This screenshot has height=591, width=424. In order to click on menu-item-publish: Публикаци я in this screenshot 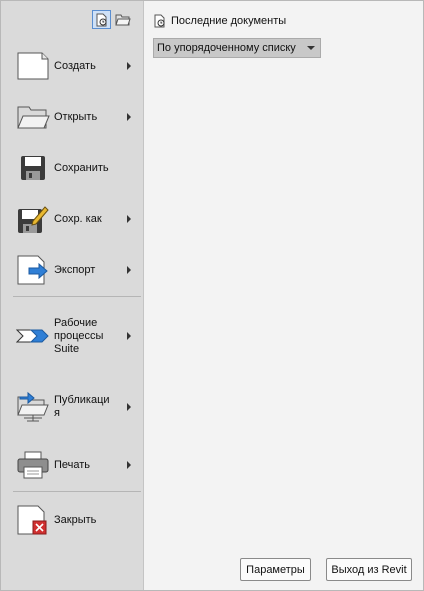, I will do `click(72, 407)`.